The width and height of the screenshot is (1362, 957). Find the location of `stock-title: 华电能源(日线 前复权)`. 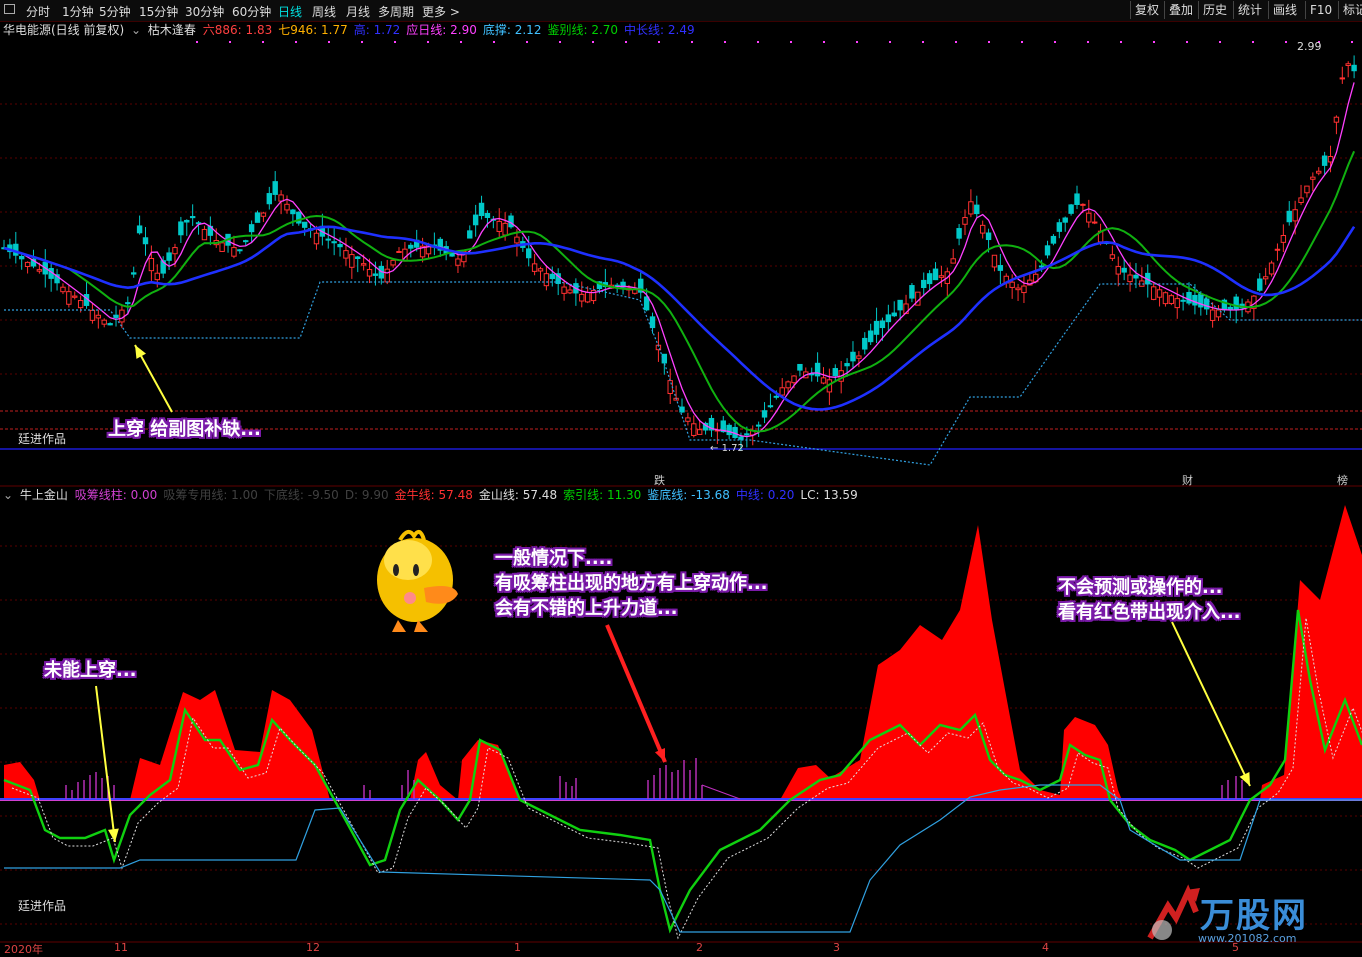

stock-title: 华电能源(日线 前复权) is located at coordinates (63, 30).